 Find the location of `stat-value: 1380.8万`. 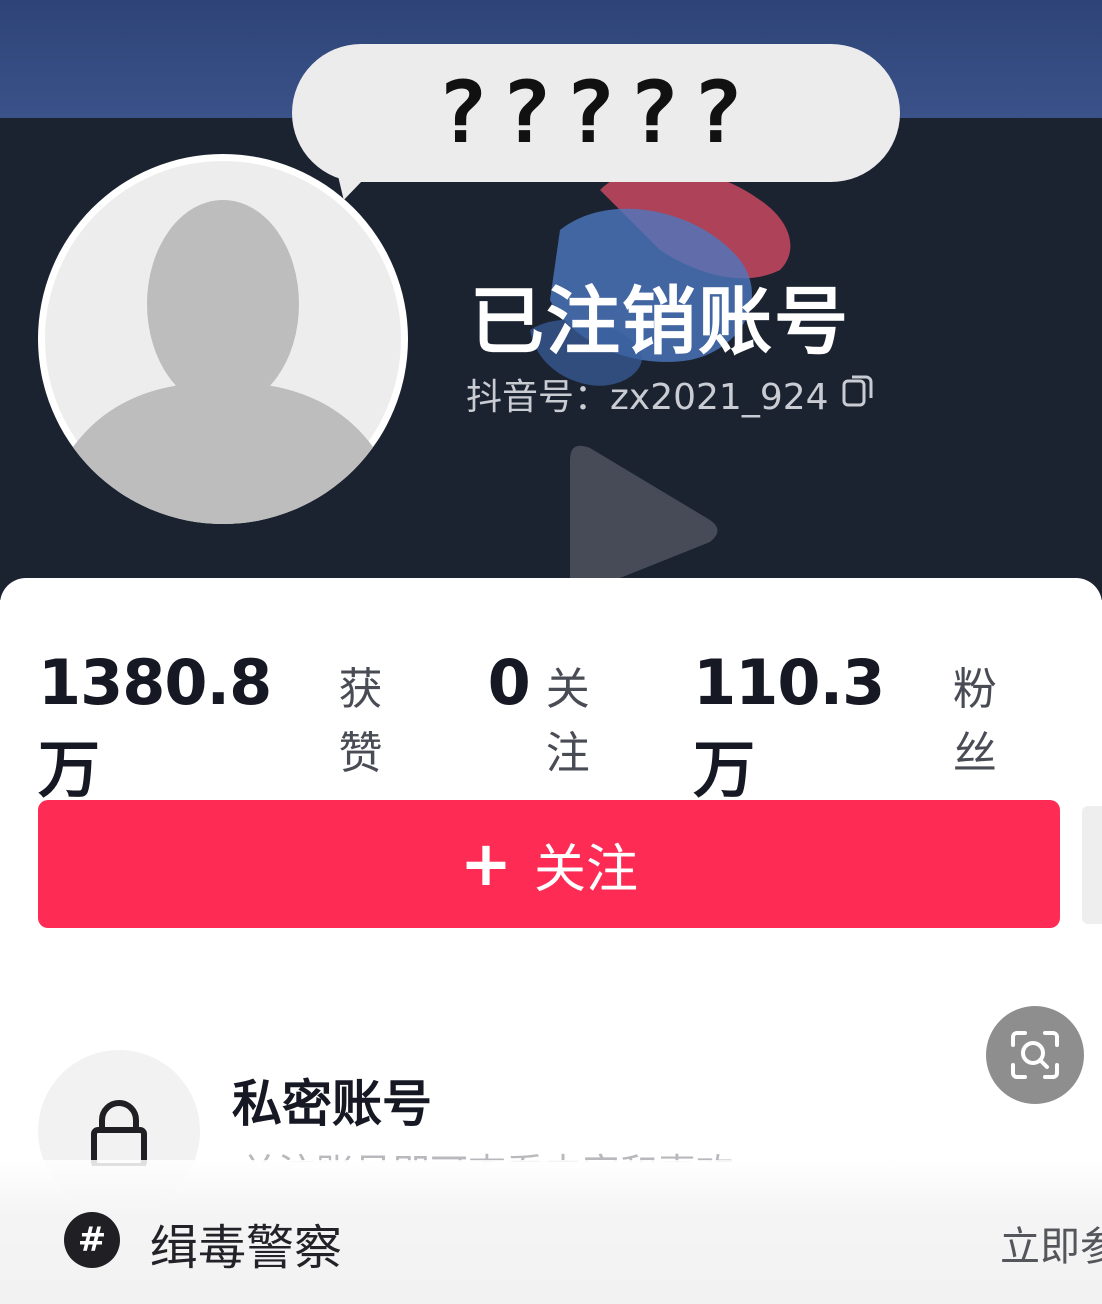

stat-value: 1380.8万 is located at coordinates (155, 726).